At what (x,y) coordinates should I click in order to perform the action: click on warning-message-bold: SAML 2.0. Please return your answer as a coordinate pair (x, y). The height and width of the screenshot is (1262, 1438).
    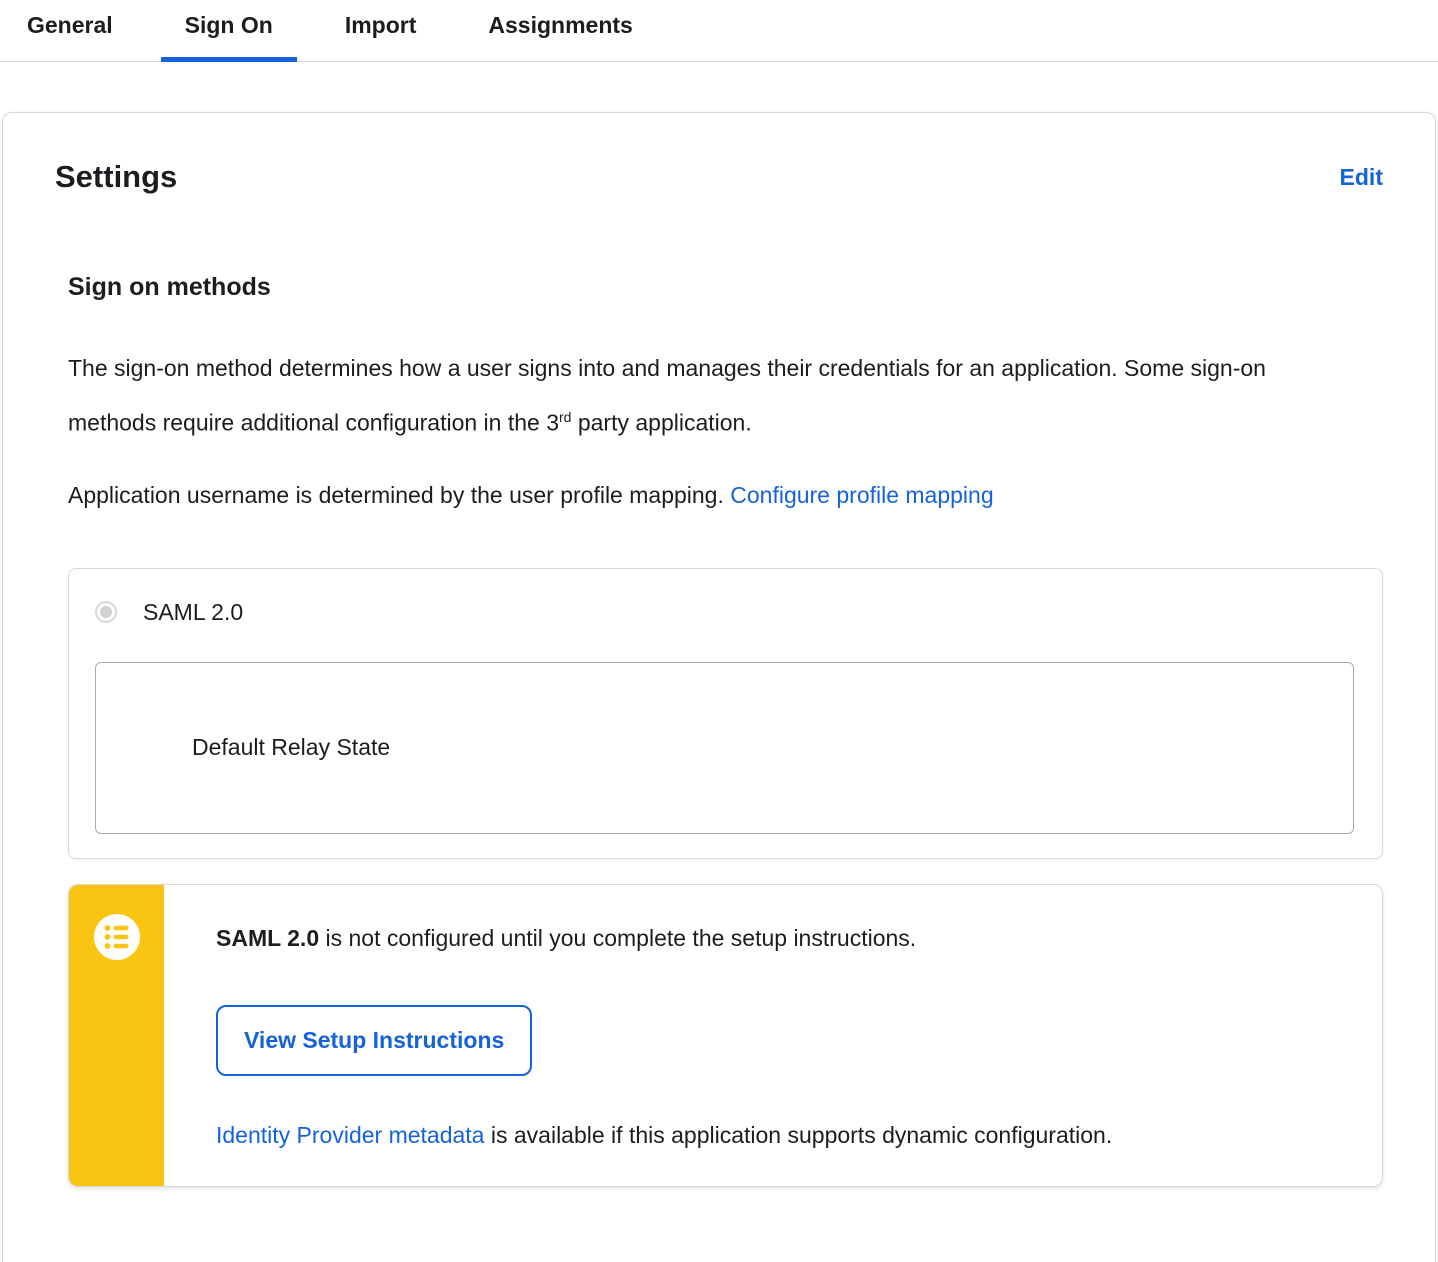
    Looking at the image, I should click on (268, 937).